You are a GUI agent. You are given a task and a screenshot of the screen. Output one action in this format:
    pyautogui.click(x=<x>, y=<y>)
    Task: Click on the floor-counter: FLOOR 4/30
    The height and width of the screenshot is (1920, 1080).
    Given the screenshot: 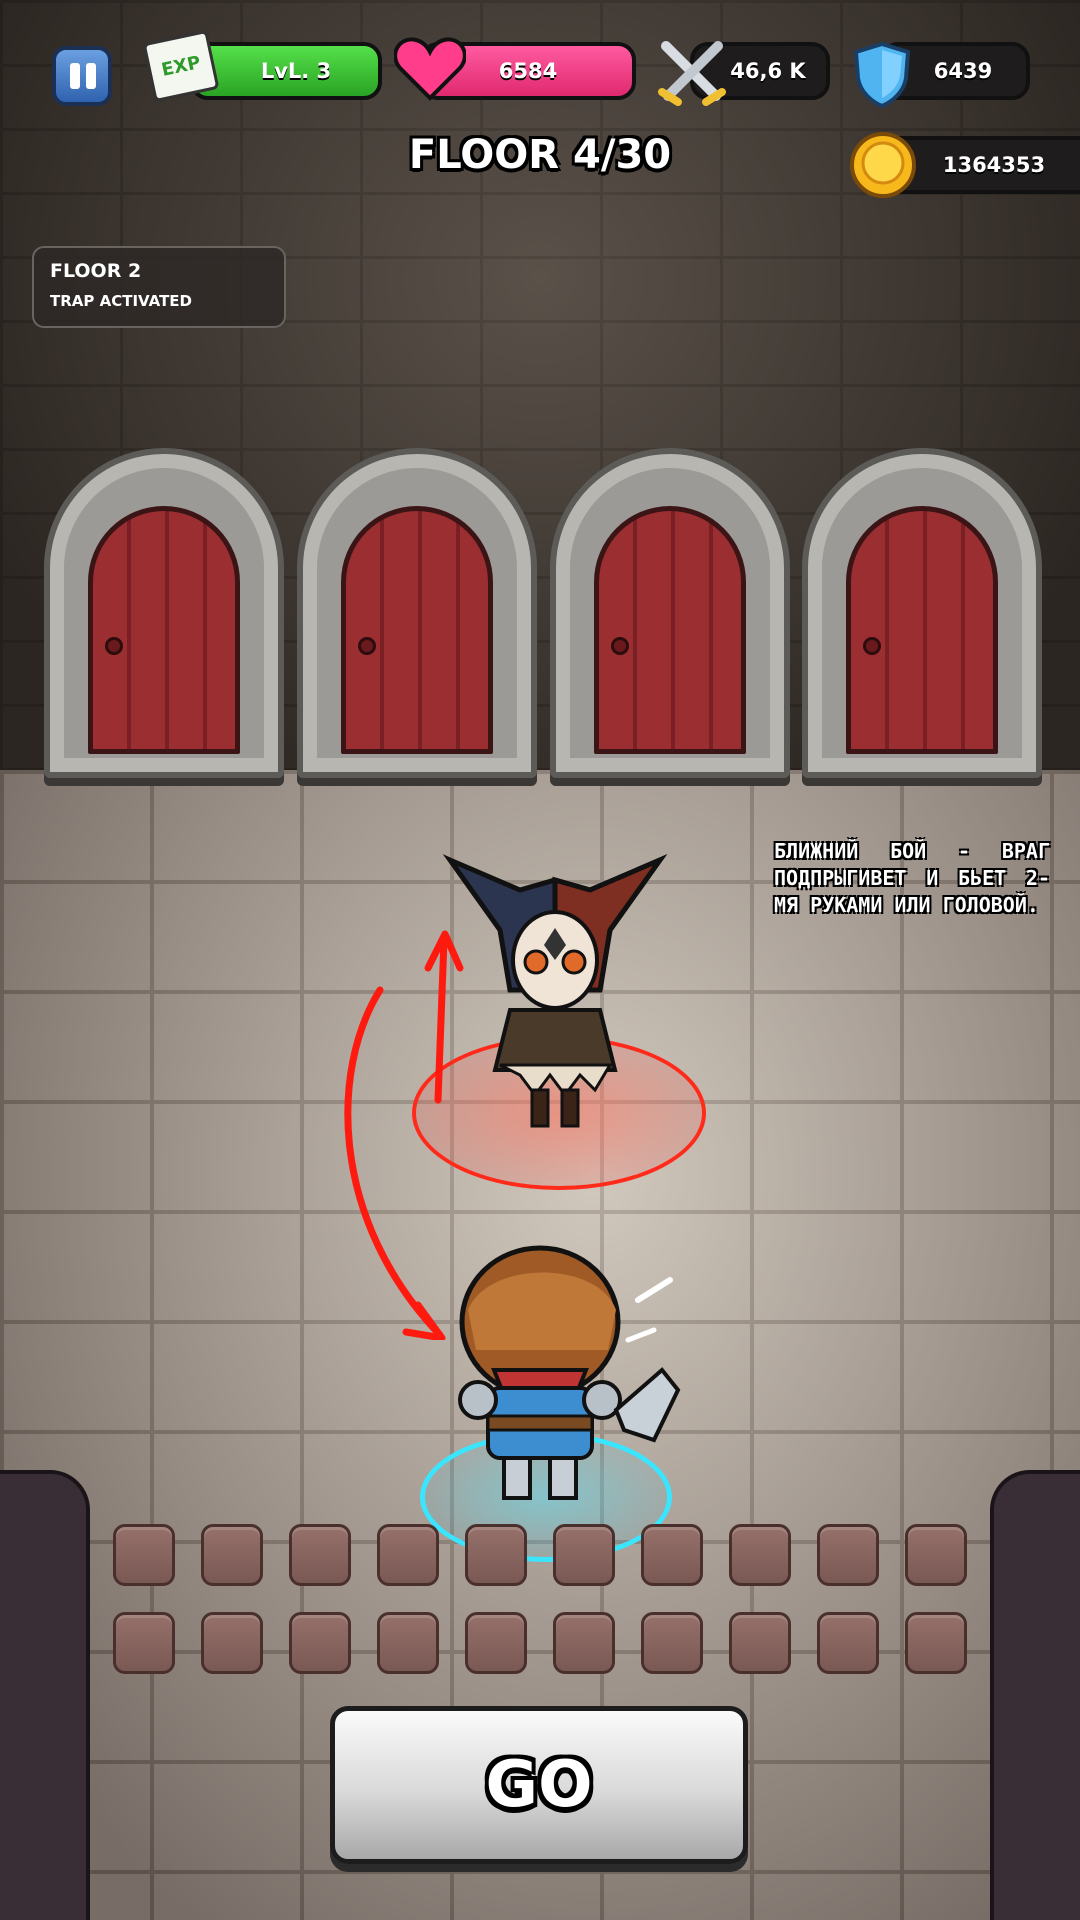 What is the action you would take?
    pyautogui.click(x=540, y=155)
    